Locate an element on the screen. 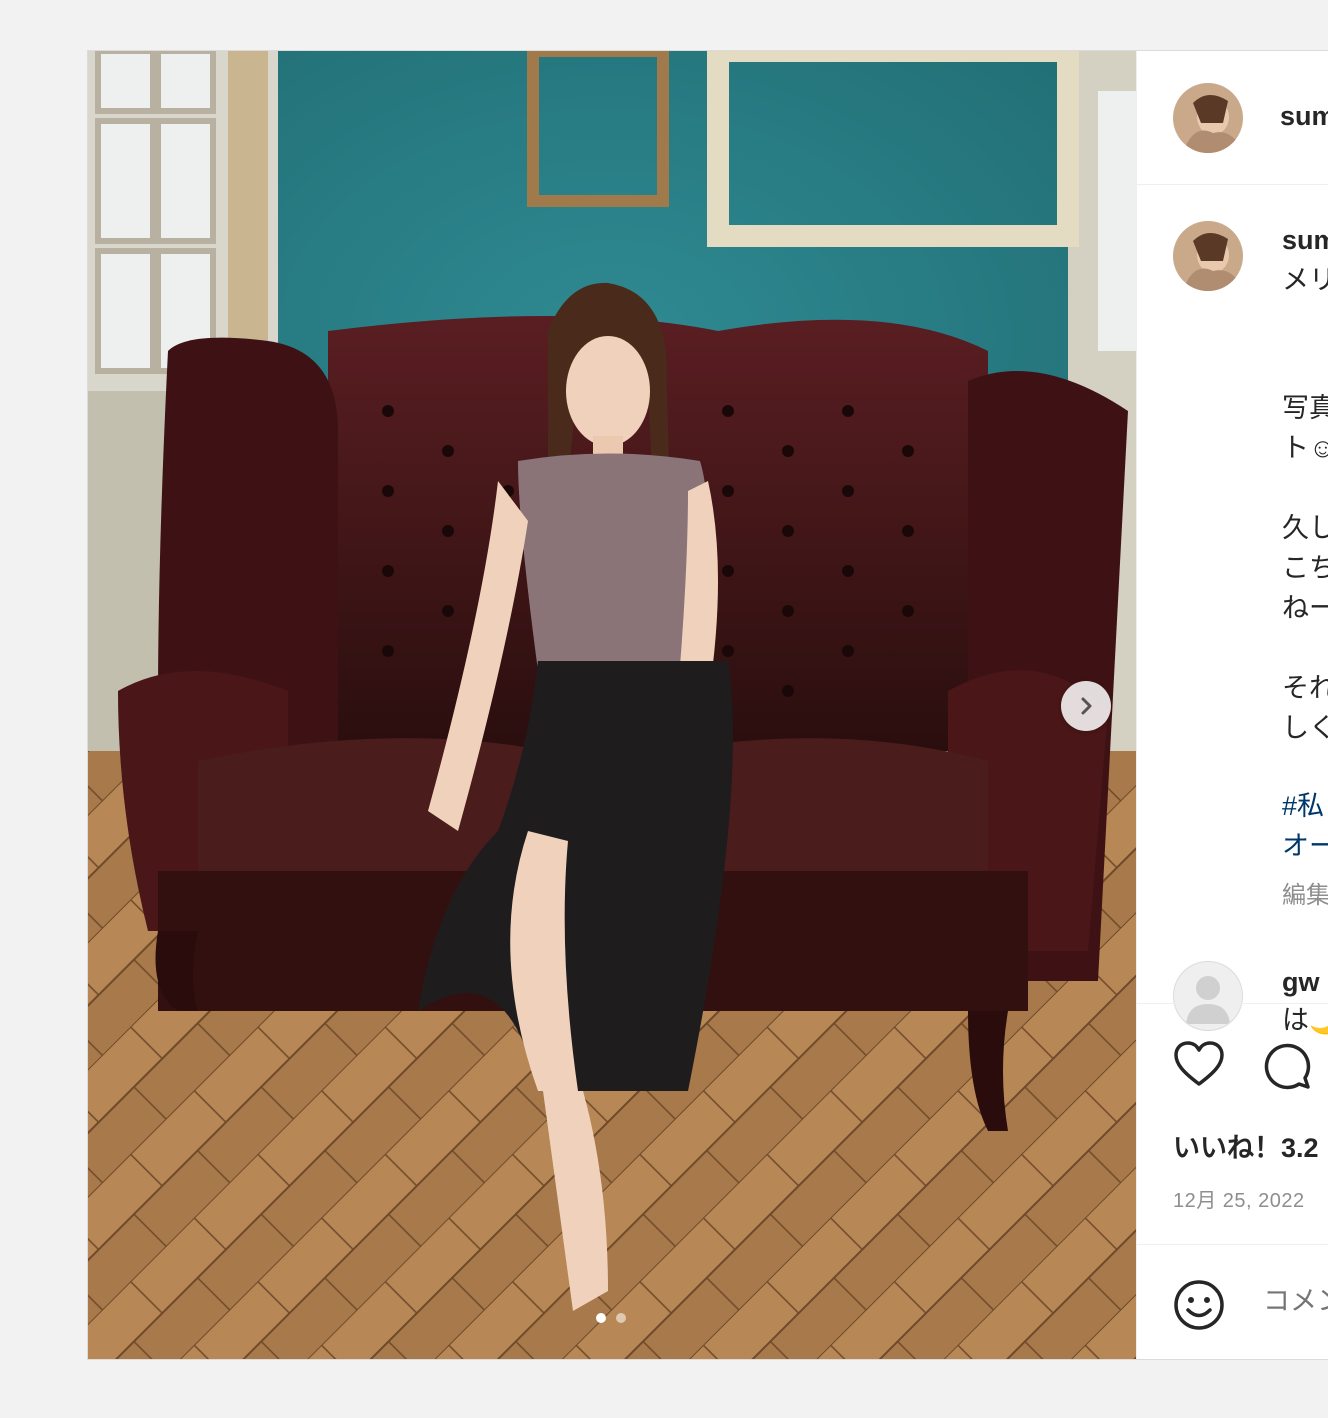 The image size is (1328, 1418). hashtag-link: #私 is located at coordinates (1303, 806).